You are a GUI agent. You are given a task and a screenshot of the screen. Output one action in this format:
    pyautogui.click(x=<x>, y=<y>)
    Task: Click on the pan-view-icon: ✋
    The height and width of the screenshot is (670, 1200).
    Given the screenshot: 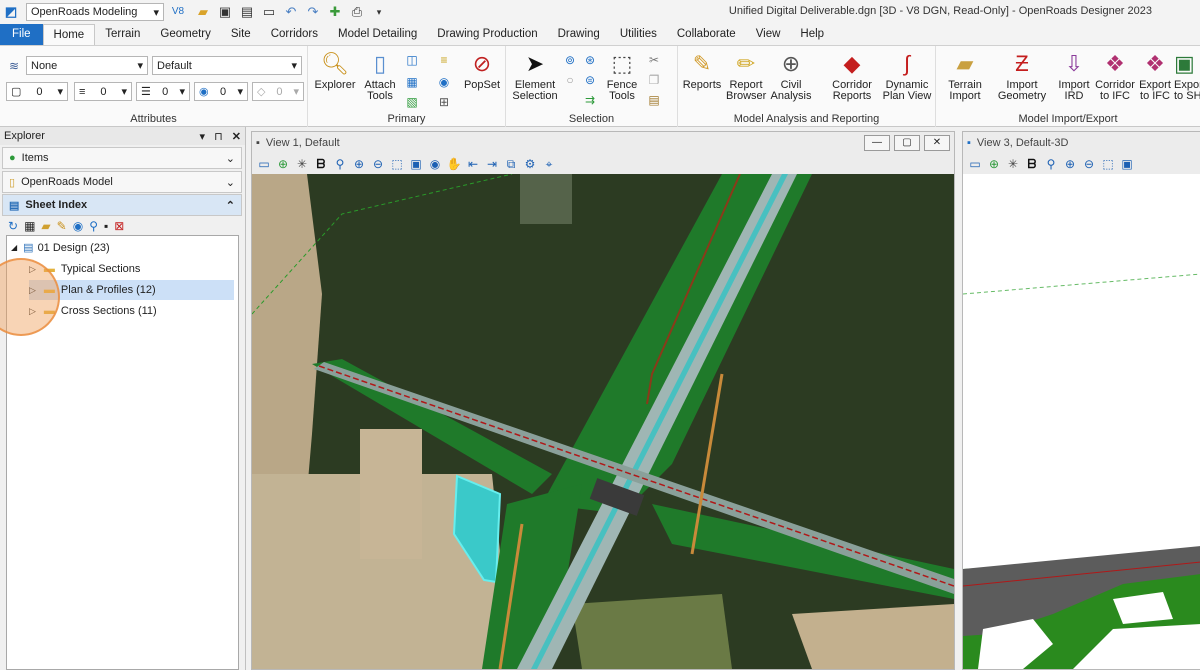 What is the action you would take?
    pyautogui.click(x=454, y=164)
    